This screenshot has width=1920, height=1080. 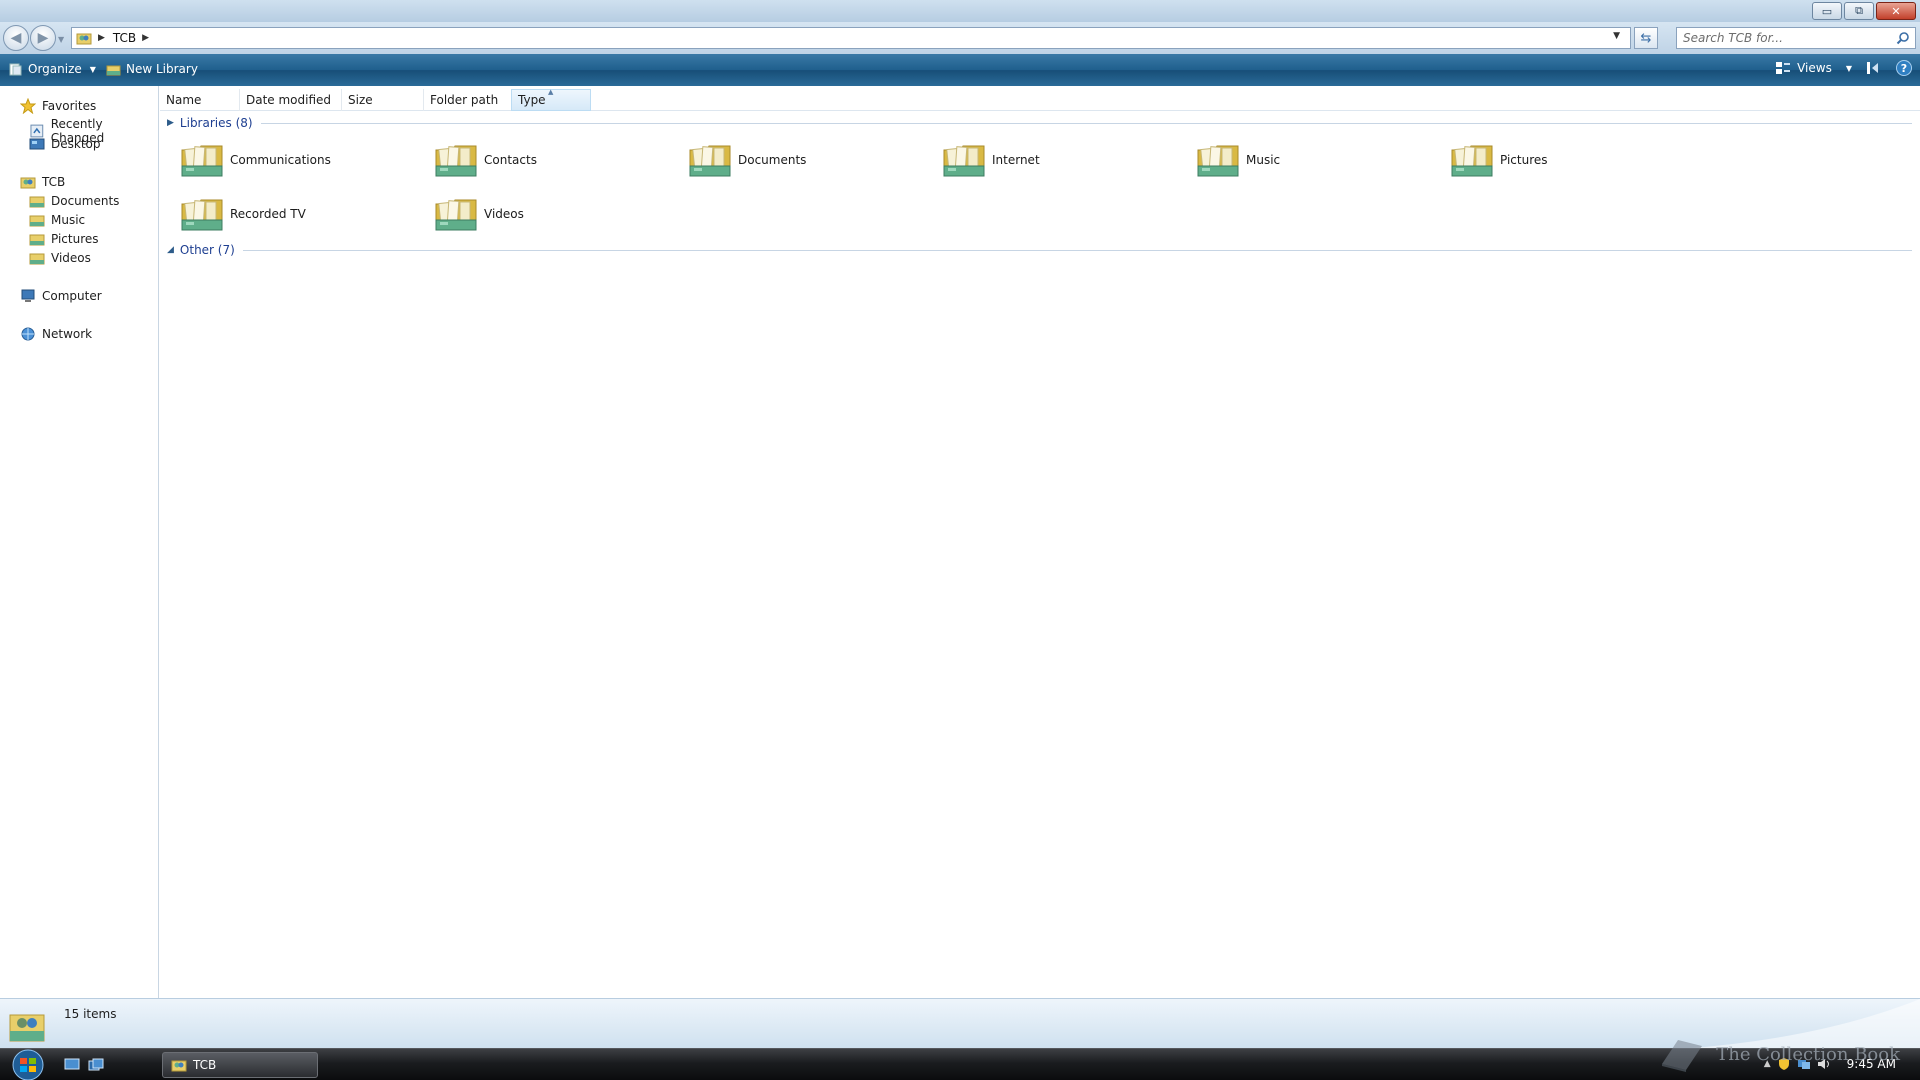 I want to click on minimize-button: ▭, so click(x=1827, y=11).